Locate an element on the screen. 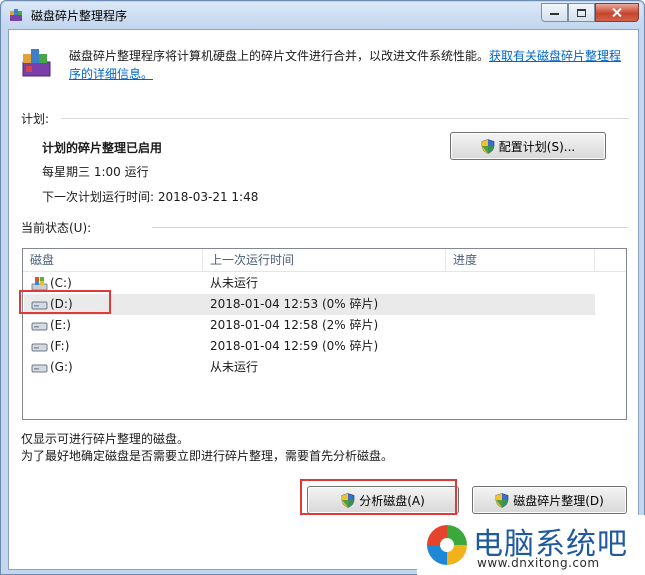 Image resolution: width=645 pixels, height=575 pixels. highlight-box-drive-d is located at coordinates (65, 302).